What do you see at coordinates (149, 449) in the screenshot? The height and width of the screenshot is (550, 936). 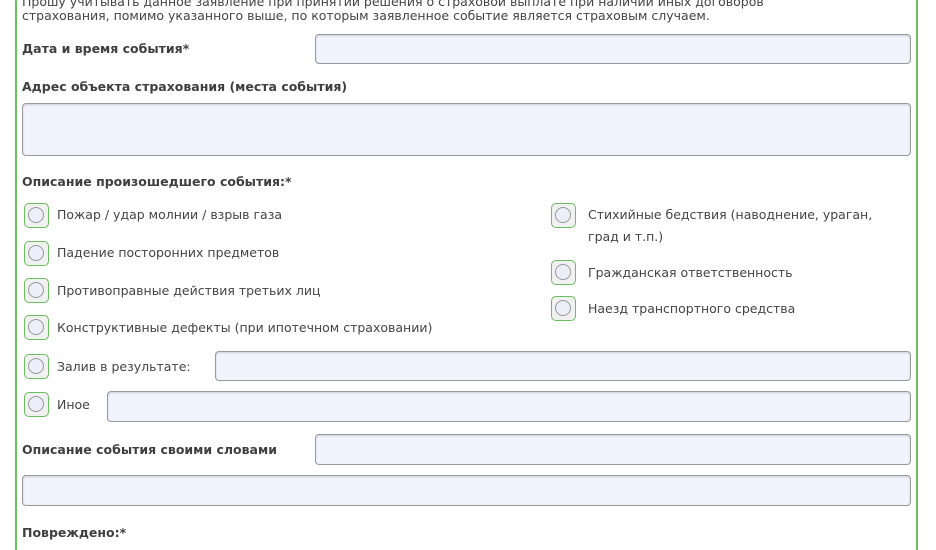 I see `own-words-label: Описание события своими словами` at bounding box center [149, 449].